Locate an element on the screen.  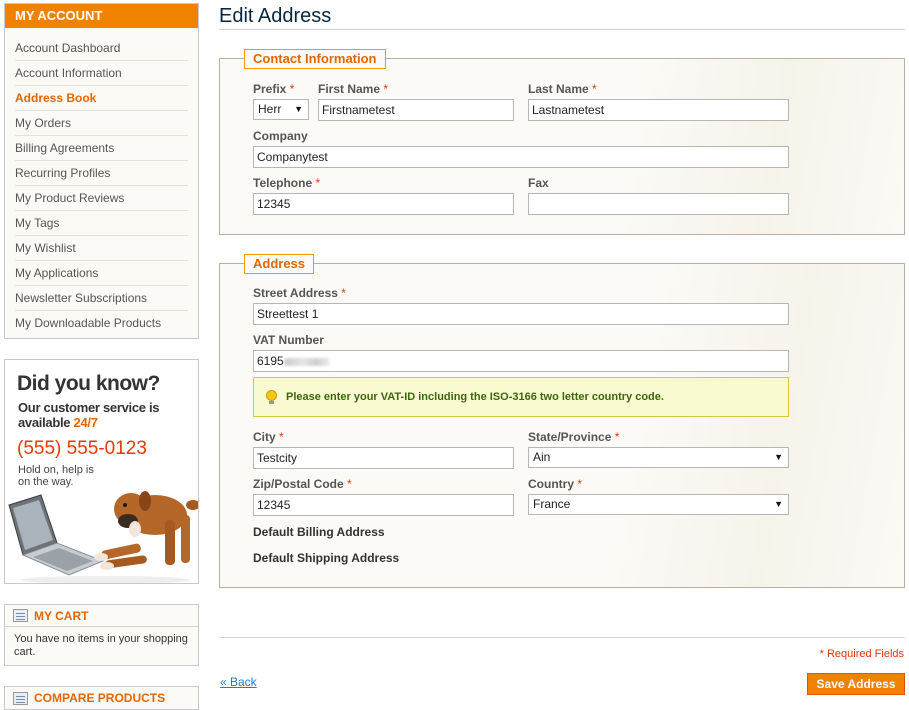
vat-label: VAT Number is located at coordinates (288, 340).